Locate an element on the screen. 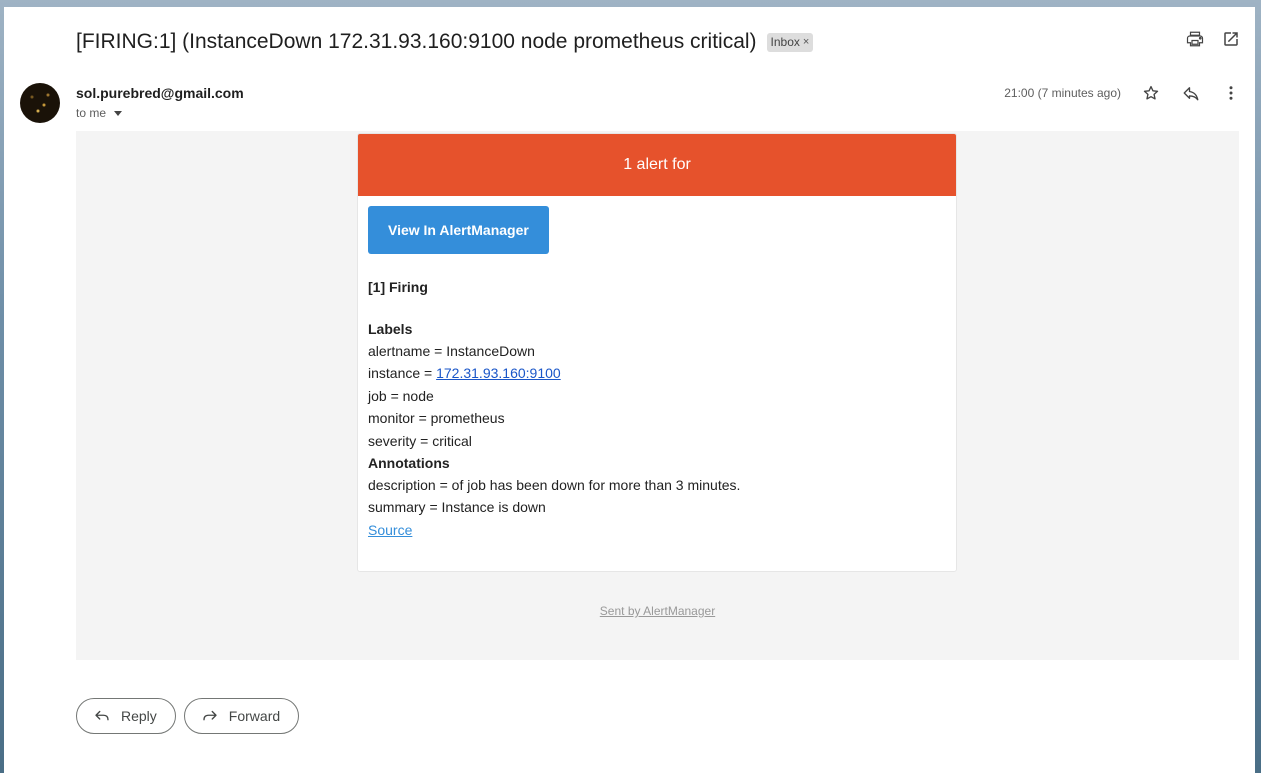 This screenshot has height=773, width=1261. sender-avatar is located at coordinates (40, 103).